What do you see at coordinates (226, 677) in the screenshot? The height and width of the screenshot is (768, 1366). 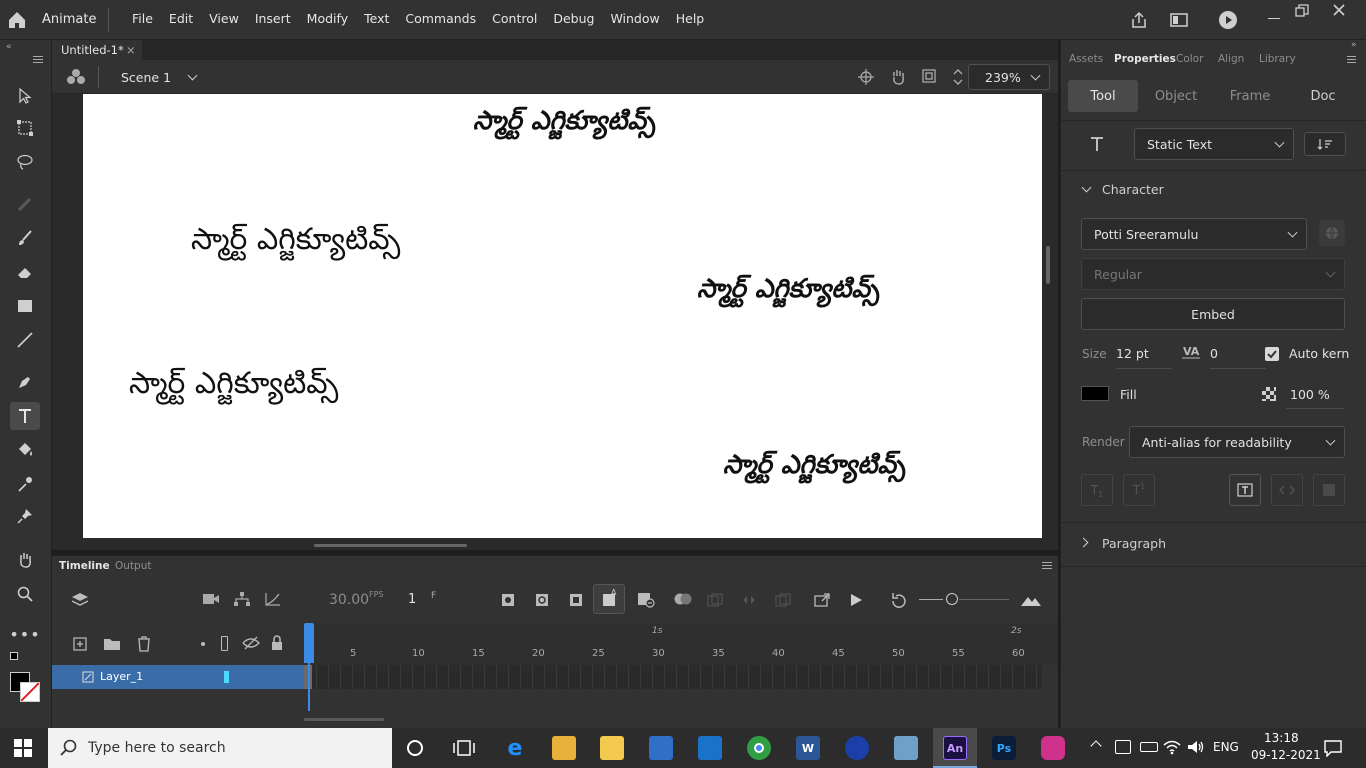 I see `layer-color-tag` at bounding box center [226, 677].